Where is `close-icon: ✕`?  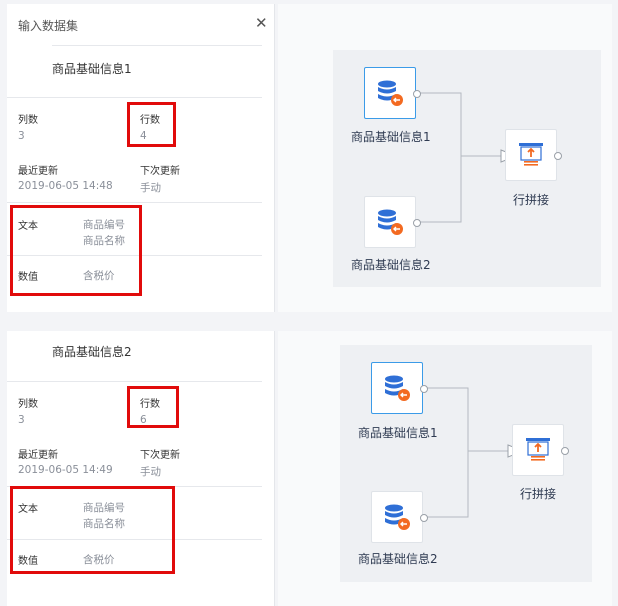 close-icon: ✕ is located at coordinates (261, 23).